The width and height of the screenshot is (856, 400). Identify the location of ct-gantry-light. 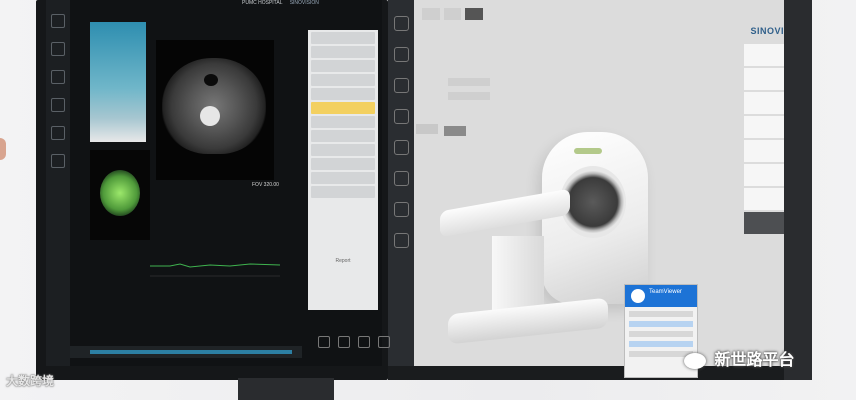
(588, 151).